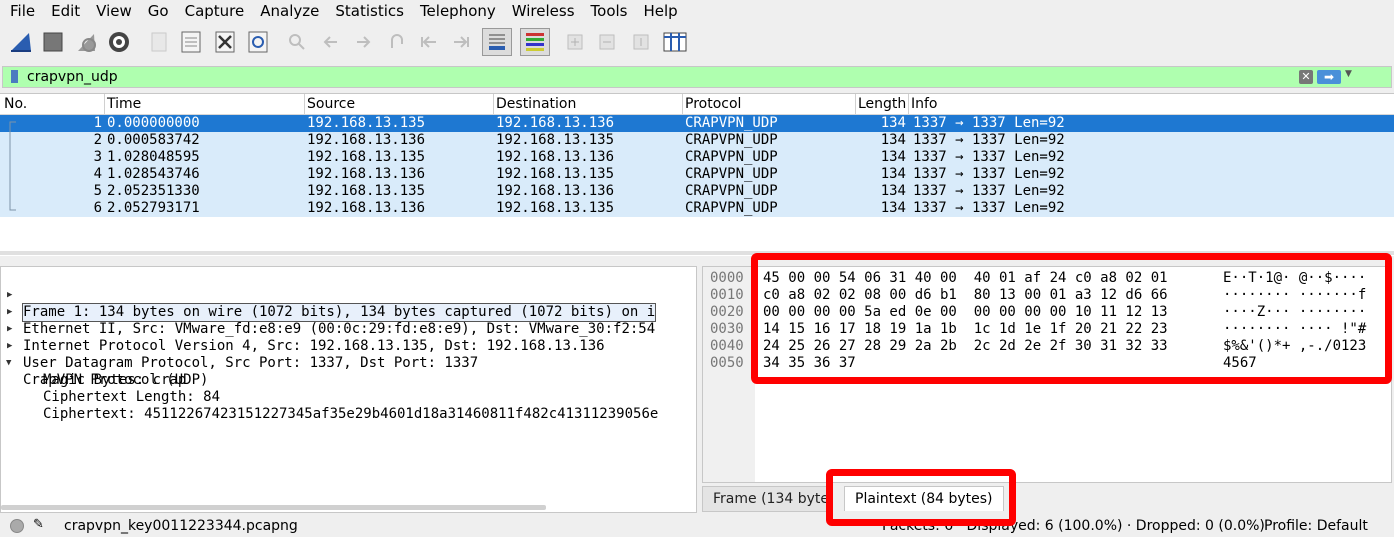 The width and height of the screenshot is (1394, 537). Describe the element at coordinates (1294, 346) in the screenshot. I see `byte-ascii: $%&'()*+ ,-./0123` at that location.